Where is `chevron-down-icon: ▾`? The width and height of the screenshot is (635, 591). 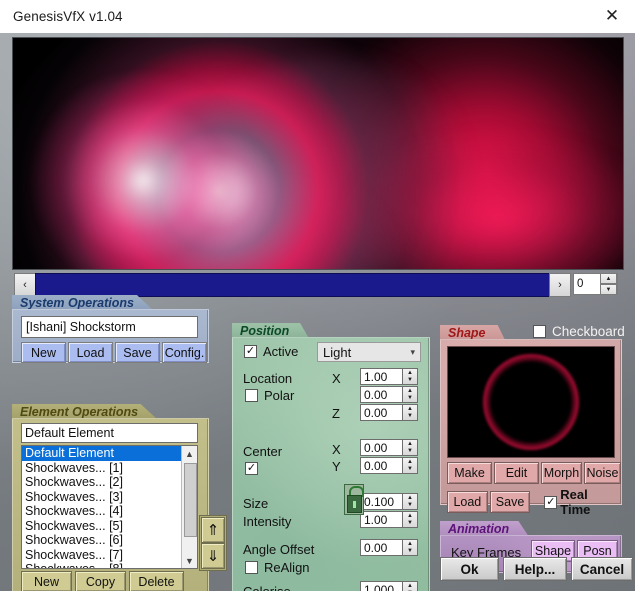
chevron-down-icon: ▾ is located at coordinates (412, 351).